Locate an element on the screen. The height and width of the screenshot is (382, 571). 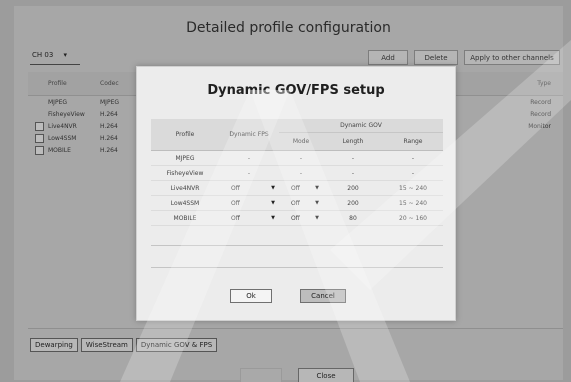
row-codec: MJPEG is located at coordinates (110, 102).